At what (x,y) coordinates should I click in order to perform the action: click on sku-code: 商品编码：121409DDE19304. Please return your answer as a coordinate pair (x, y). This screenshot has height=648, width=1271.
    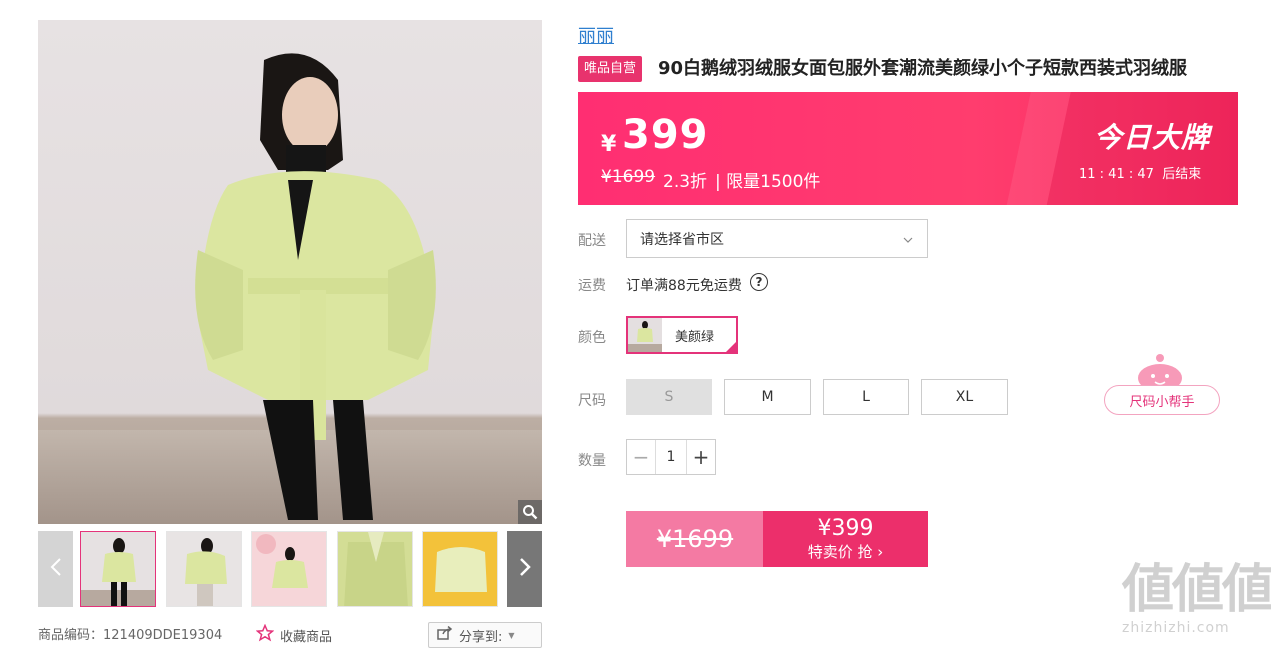
    Looking at the image, I should click on (130, 633).